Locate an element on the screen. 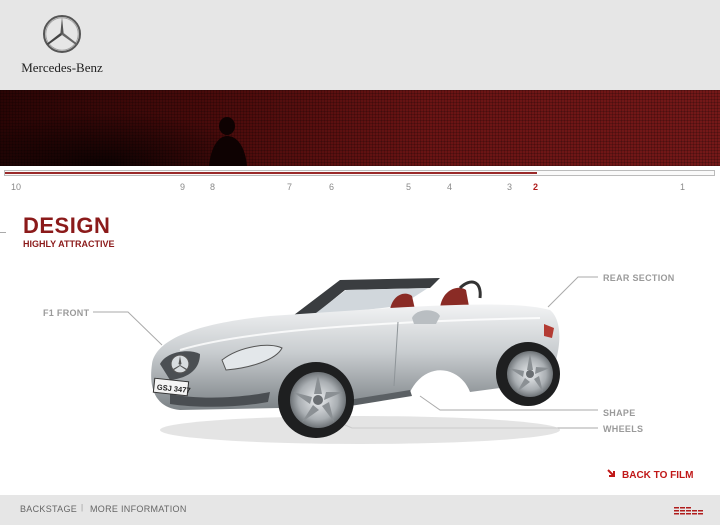  timeline-track is located at coordinates (359, 173).